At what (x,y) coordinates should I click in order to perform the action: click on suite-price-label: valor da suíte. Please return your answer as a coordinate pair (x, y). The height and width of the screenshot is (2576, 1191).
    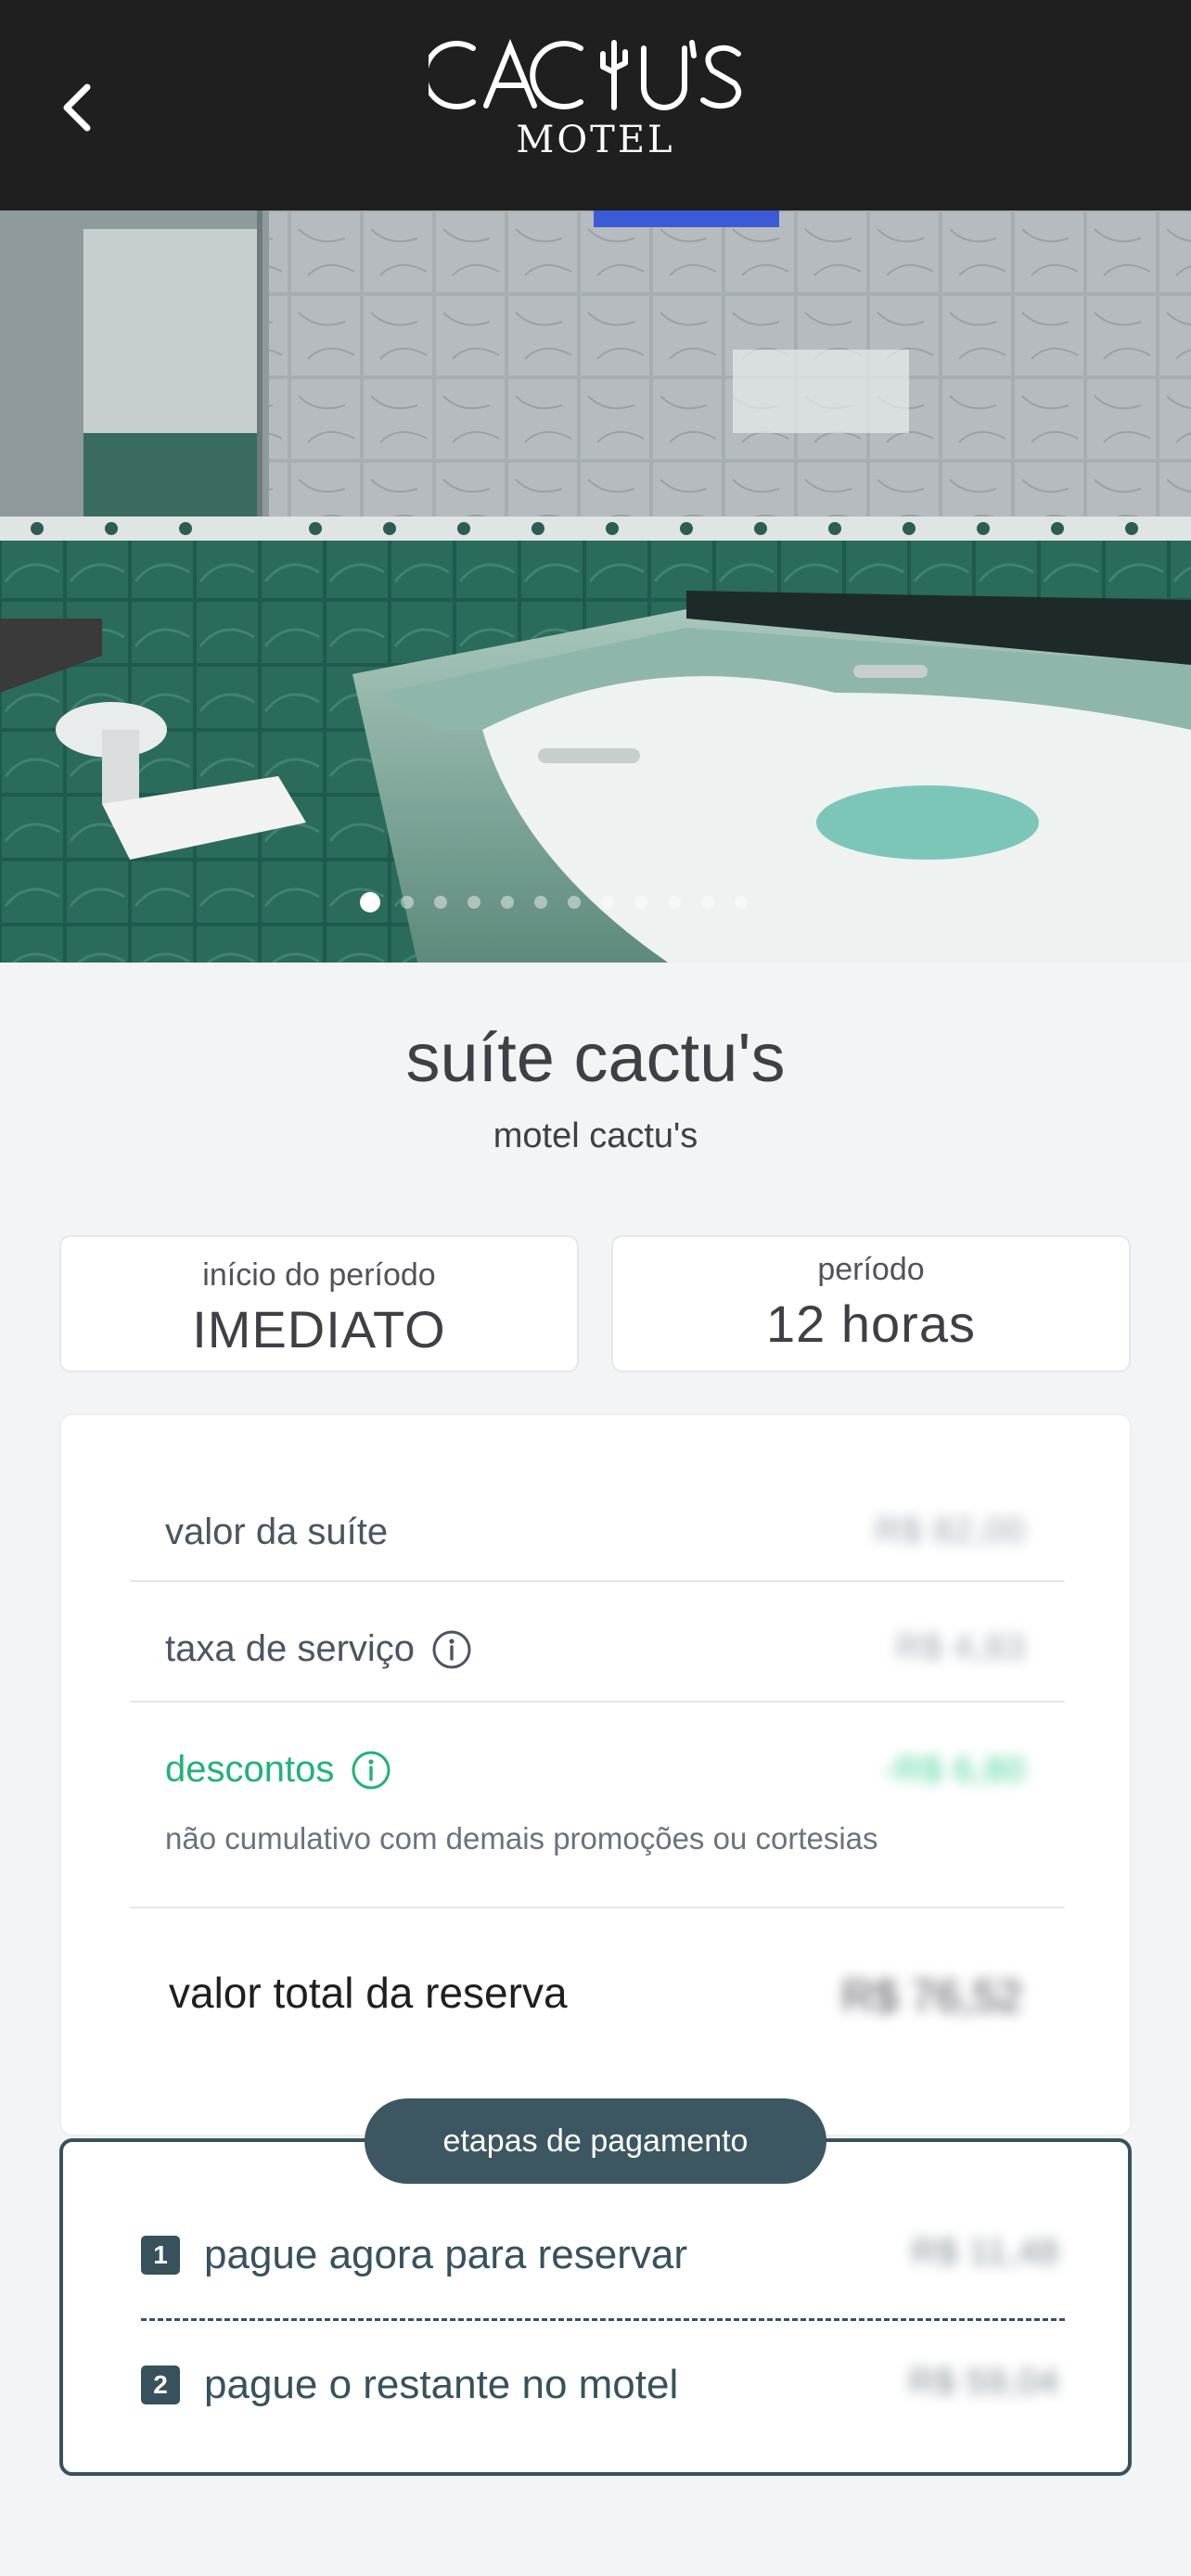
    Looking at the image, I should click on (277, 1531).